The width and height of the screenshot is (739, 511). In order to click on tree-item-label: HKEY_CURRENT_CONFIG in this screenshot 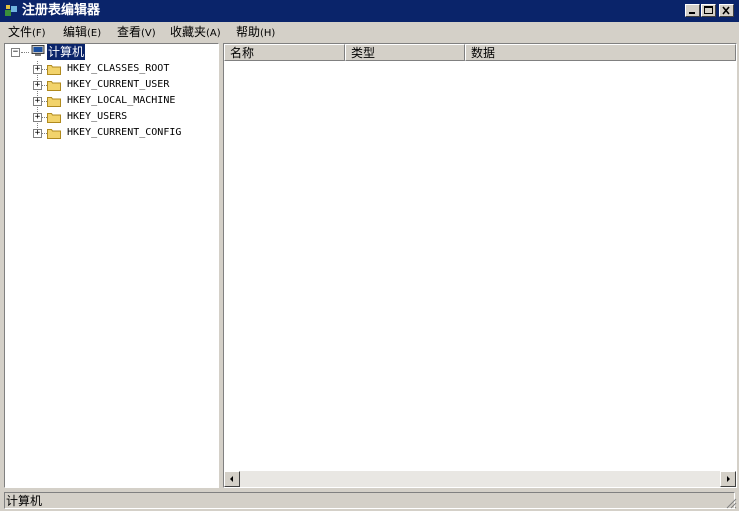, I will do `click(124, 132)`.